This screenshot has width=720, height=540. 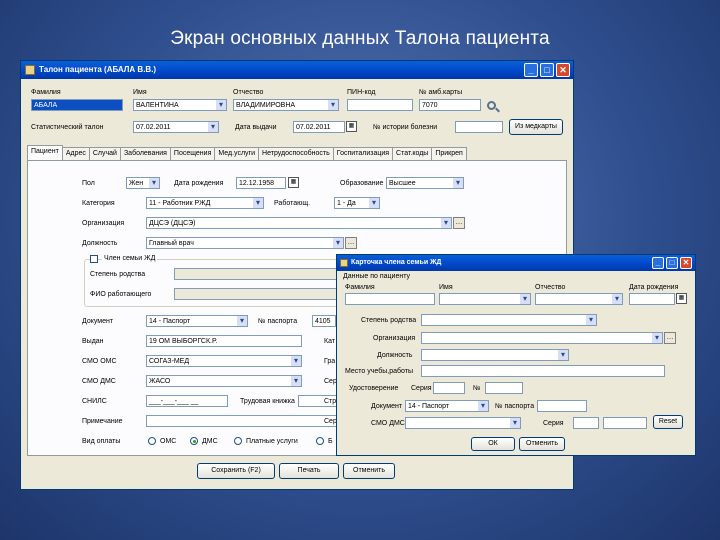 What do you see at coordinates (477, 388) in the screenshot?
I see `family-cert-number-label: №` at bounding box center [477, 388].